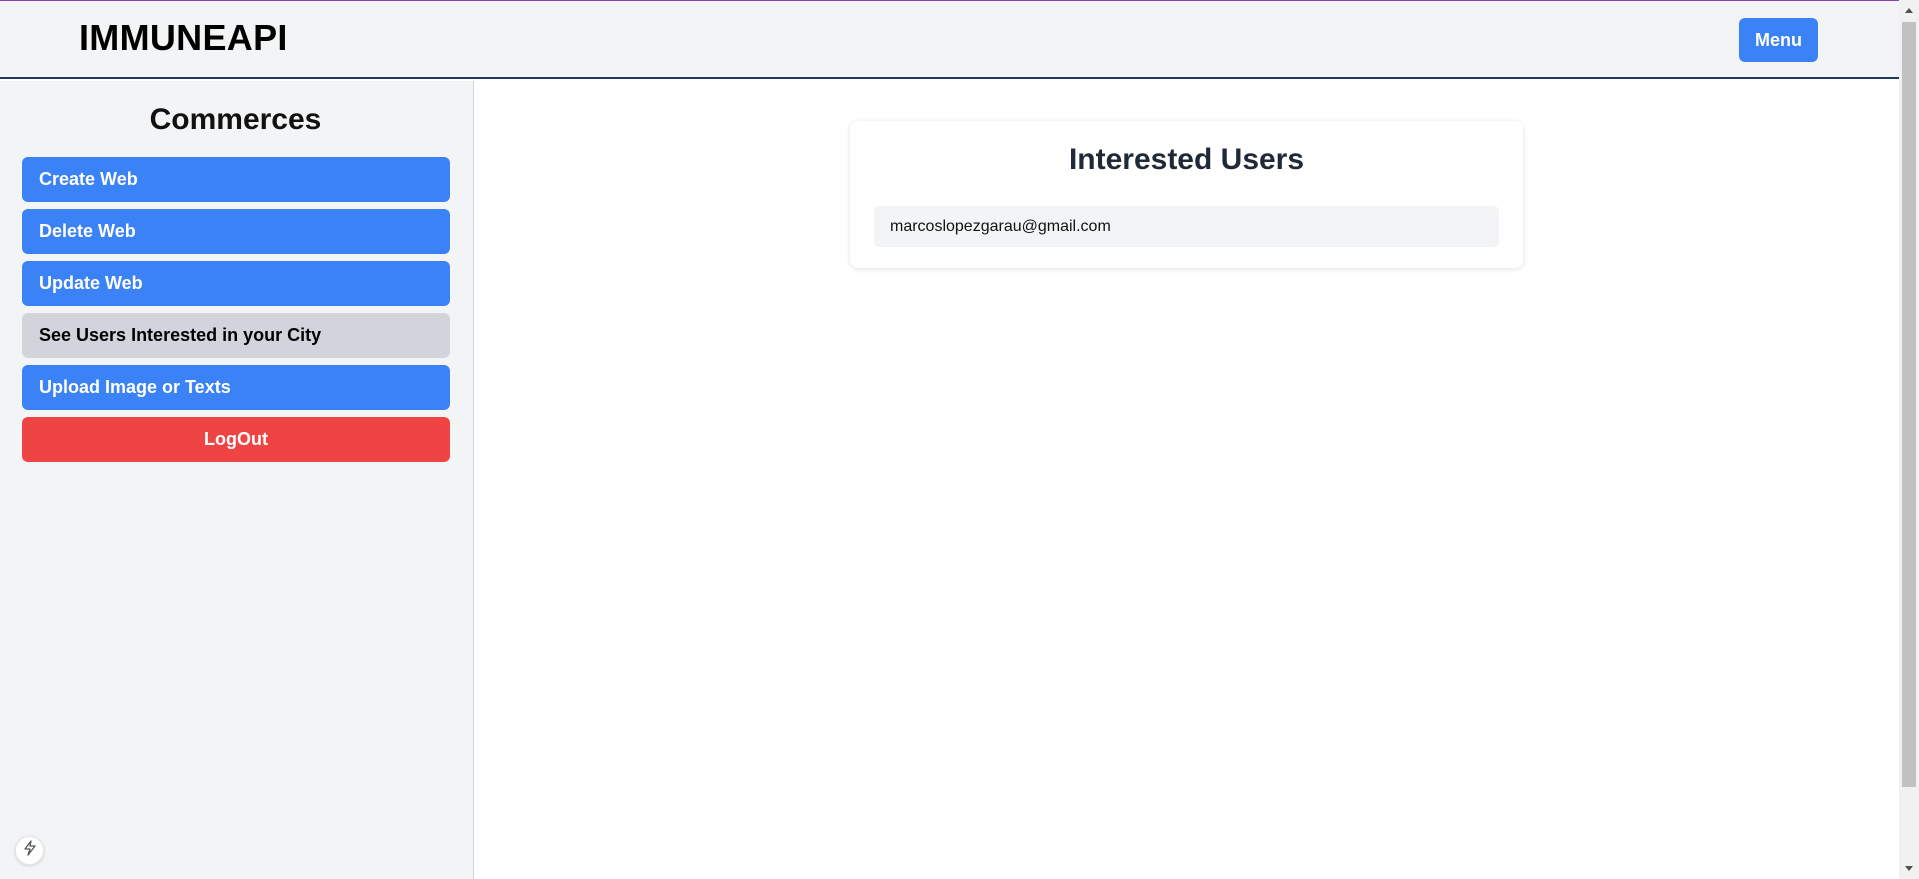  What do you see at coordinates (236, 179) in the screenshot?
I see `create-web-button: Create Web` at bounding box center [236, 179].